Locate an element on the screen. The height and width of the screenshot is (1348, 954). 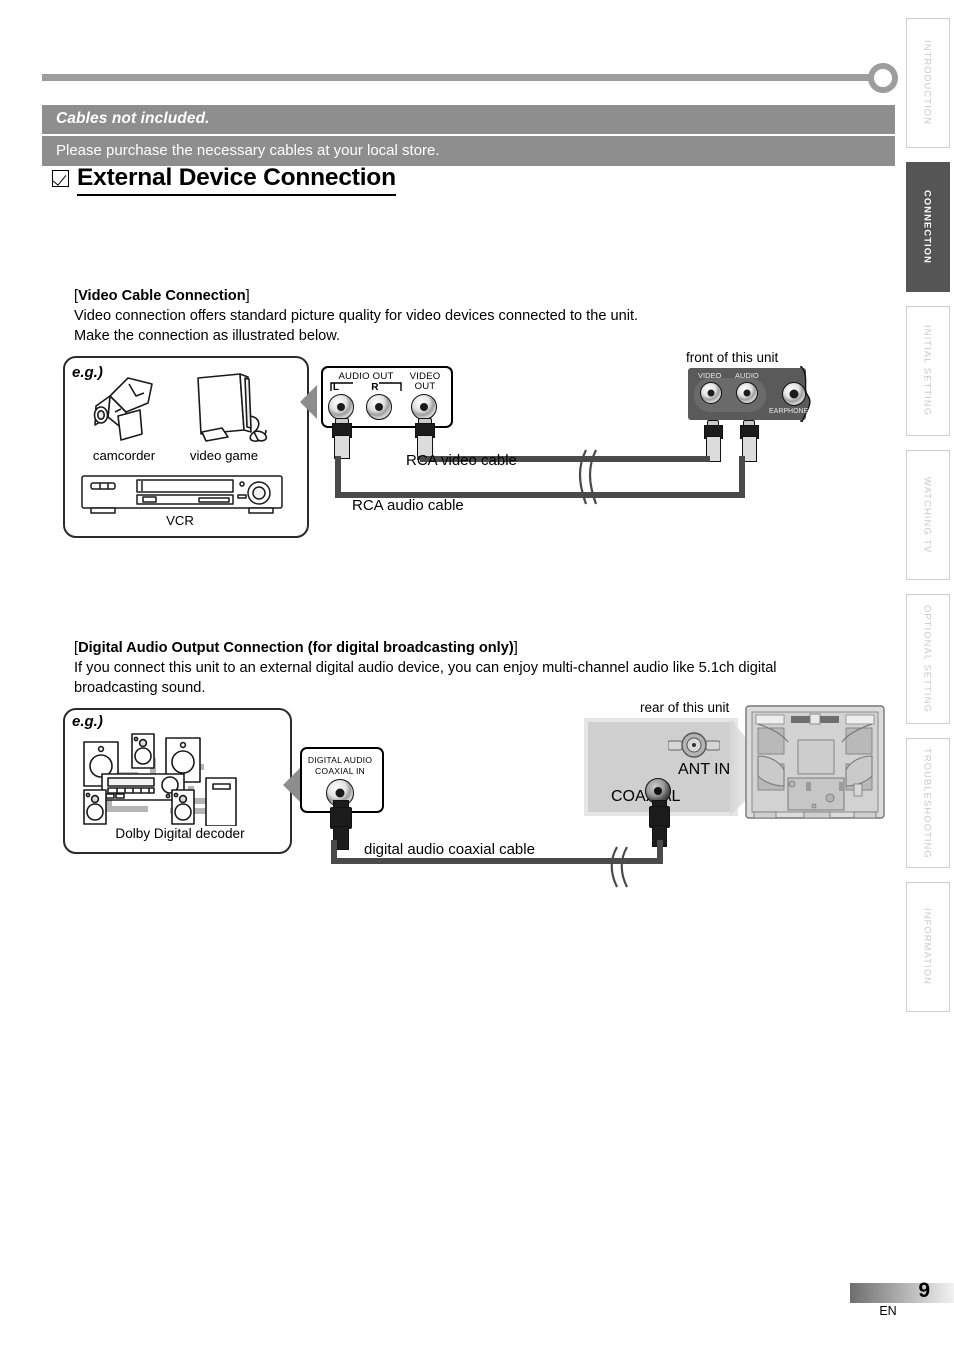
sidebar-tab-label: TROUBLESHOOTING is located at coordinates (928, 803).